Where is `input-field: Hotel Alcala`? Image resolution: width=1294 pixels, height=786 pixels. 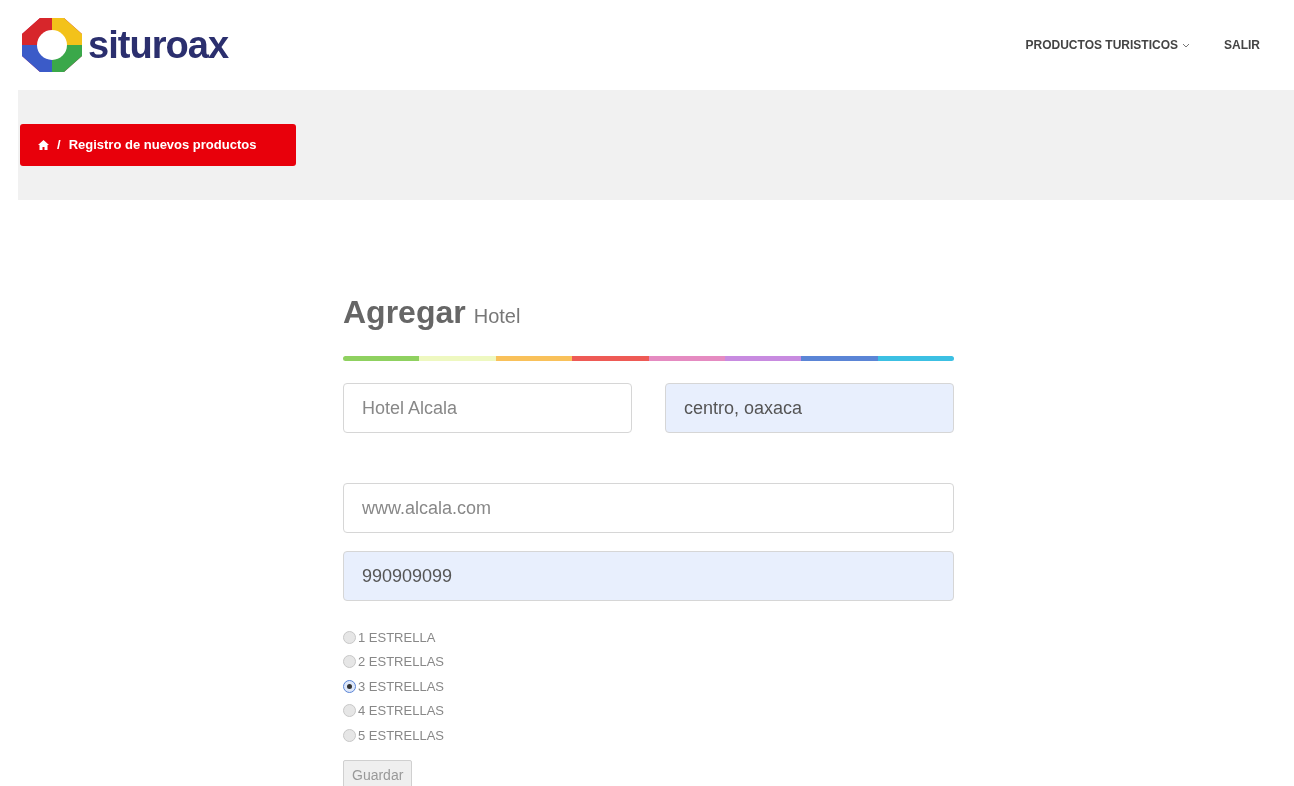 input-field: Hotel Alcala is located at coordinates (487, 408).